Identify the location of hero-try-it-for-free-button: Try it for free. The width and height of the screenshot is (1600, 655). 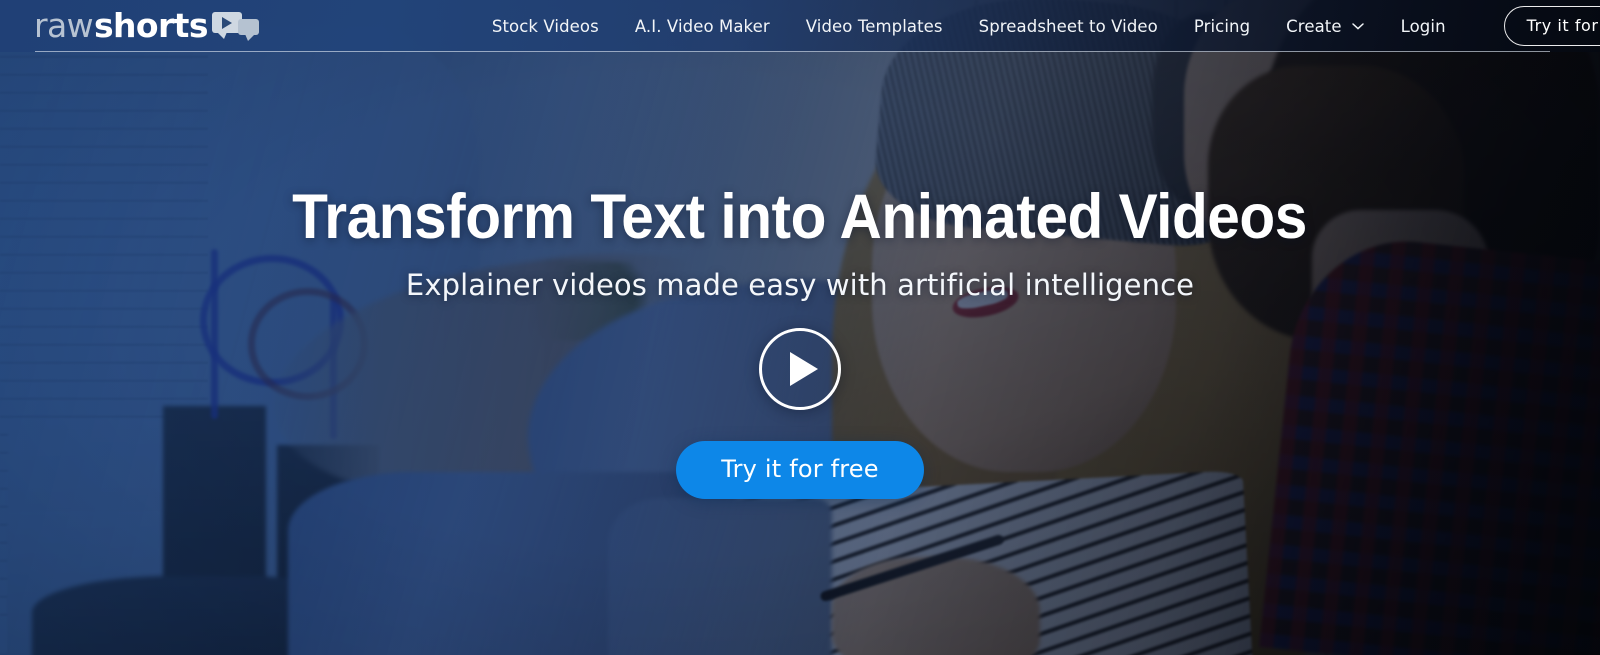
(800, 469).